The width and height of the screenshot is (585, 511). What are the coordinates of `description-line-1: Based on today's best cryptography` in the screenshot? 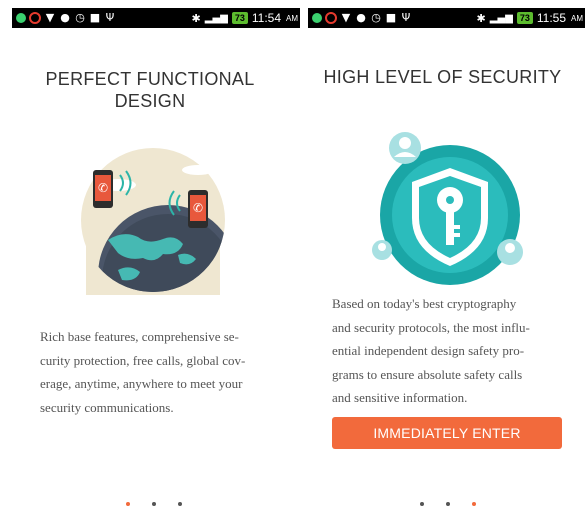 It's located at (424, 303).